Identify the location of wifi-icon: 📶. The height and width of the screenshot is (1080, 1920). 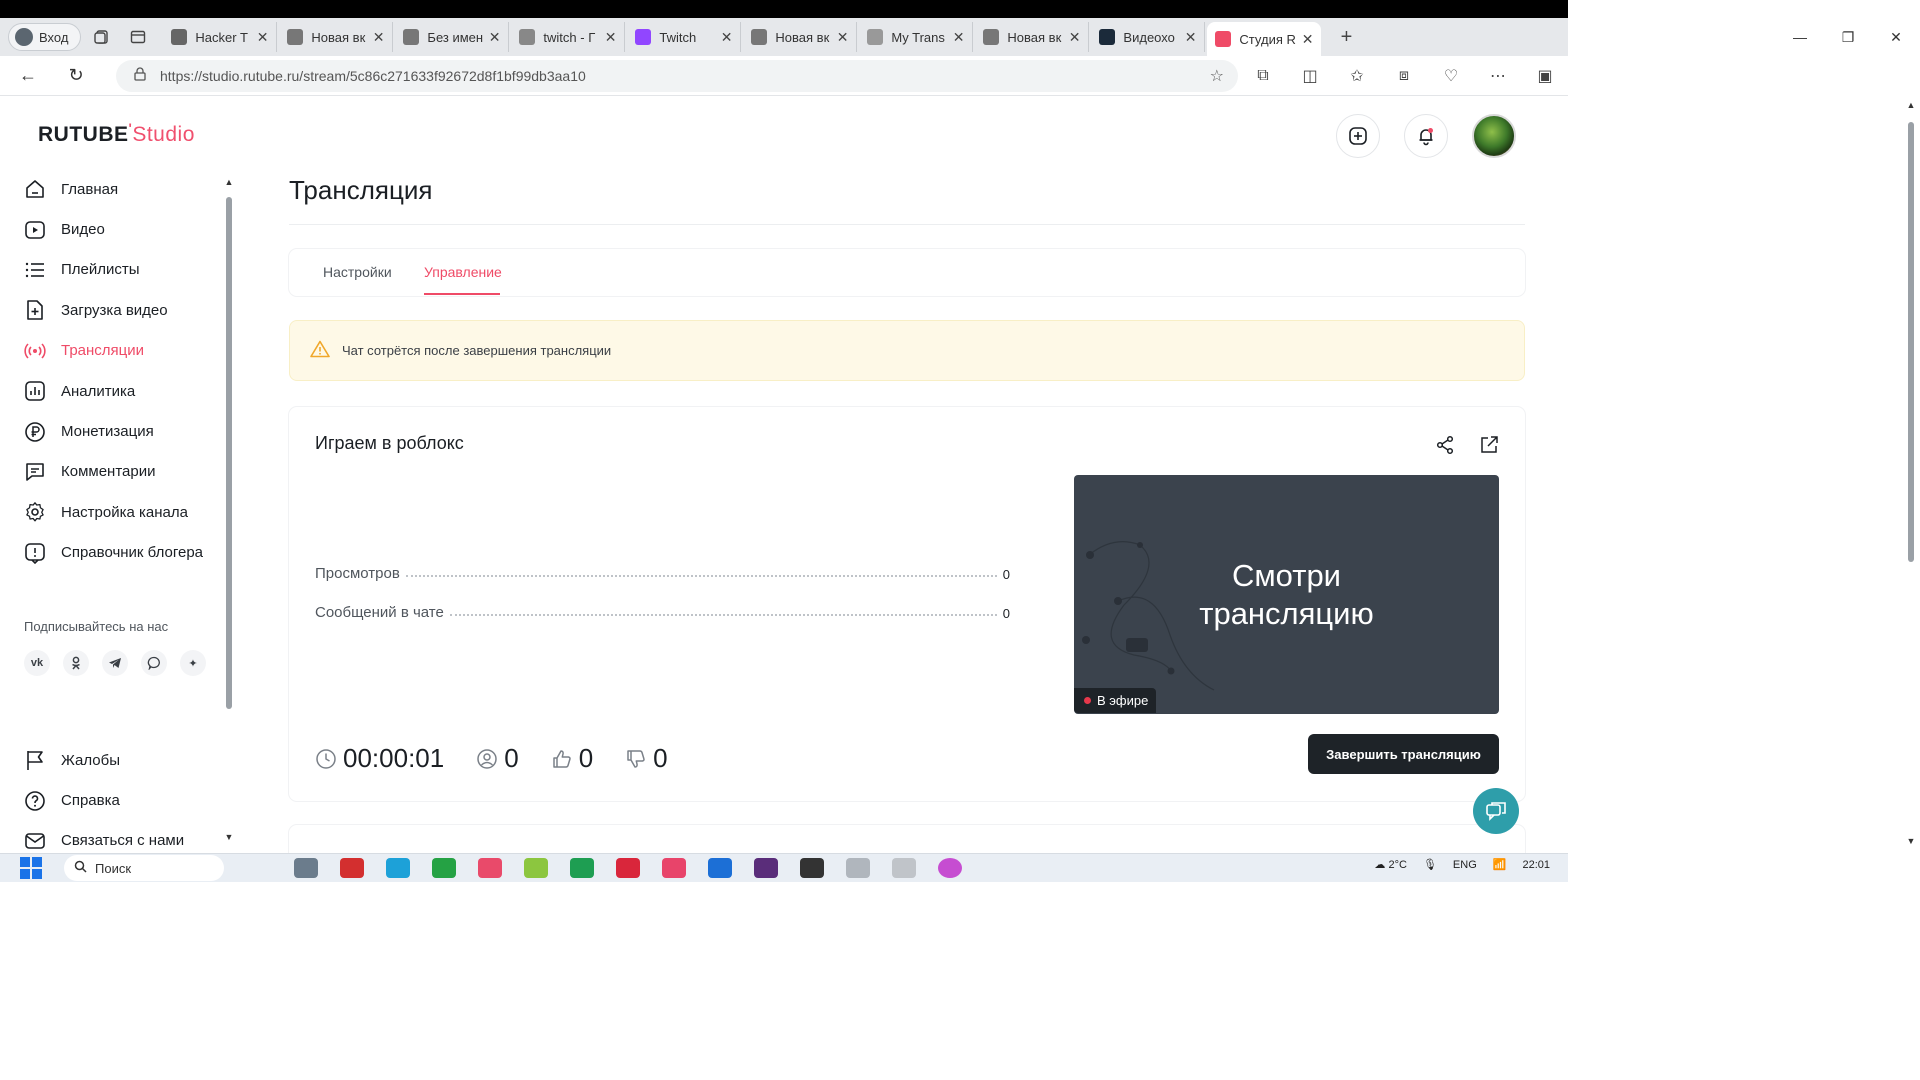
(1500, 864).